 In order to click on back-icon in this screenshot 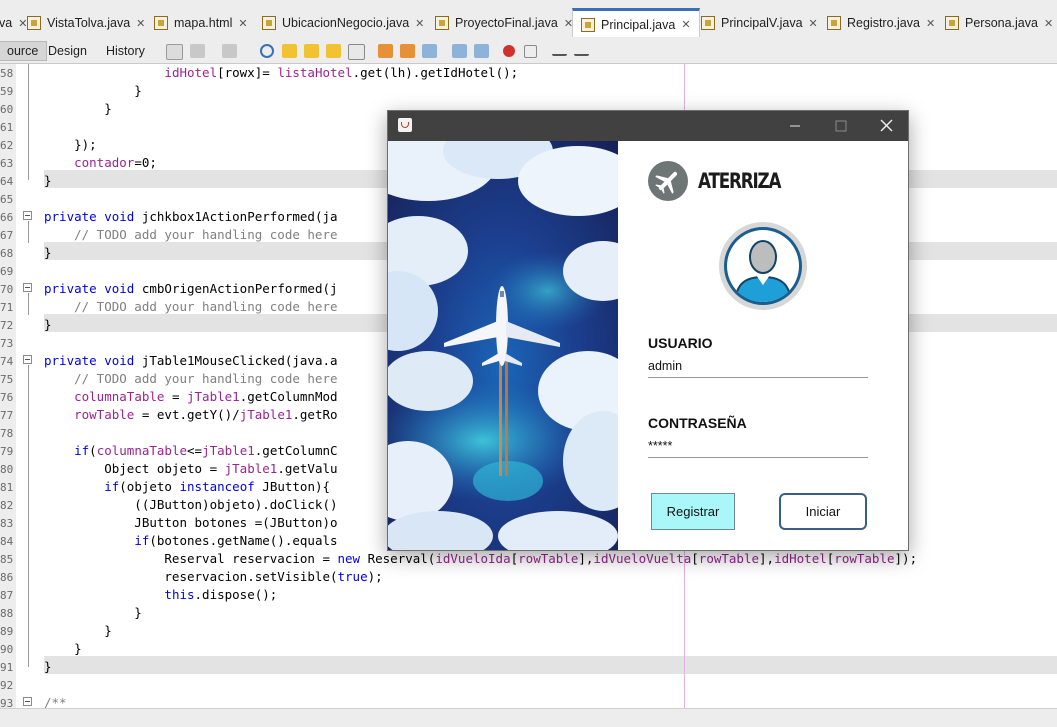, I will do `click(174, 52)`.